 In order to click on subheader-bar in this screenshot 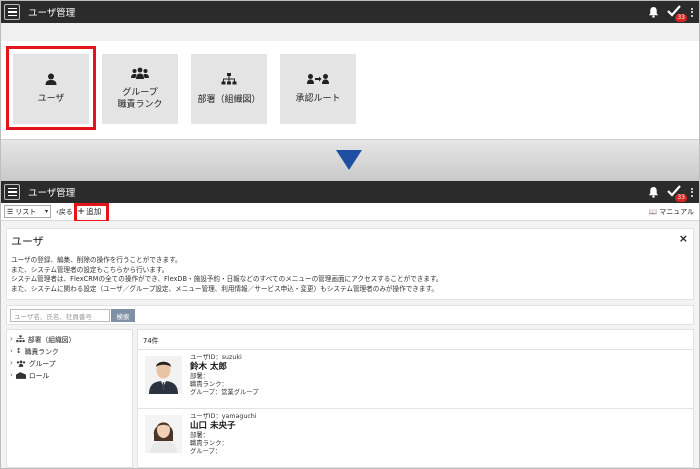, I will do `click(350, 32)`.